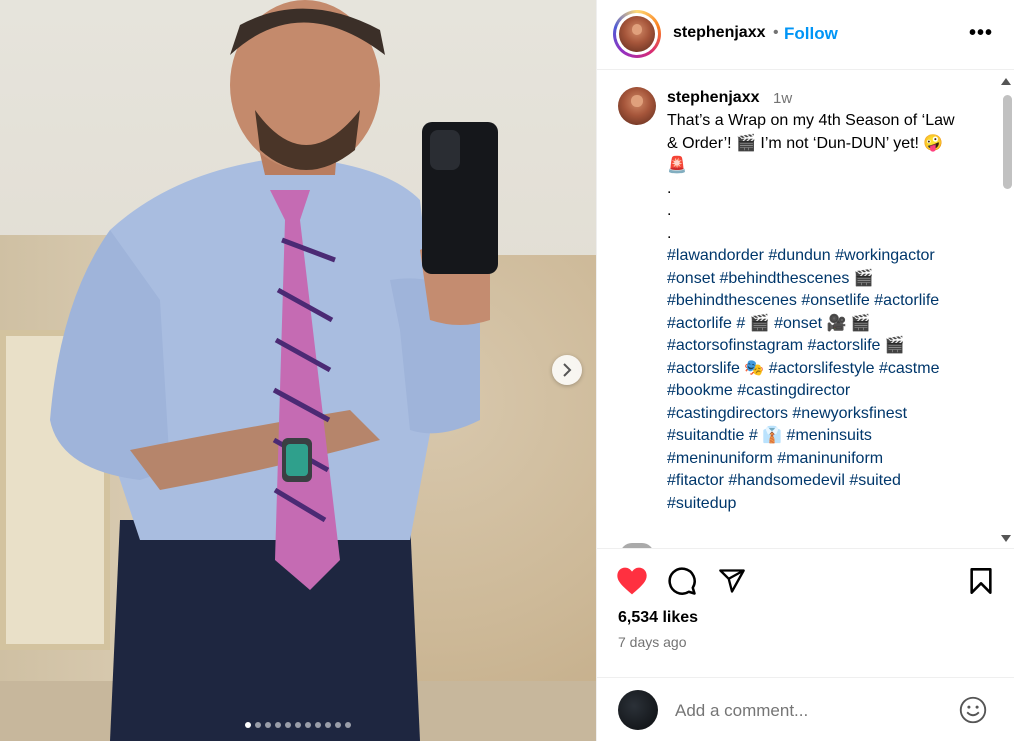  What do you see at coordinates (973, 710) in the screenshot?
I see `emoji-icon` at bounding box center [973, 710].